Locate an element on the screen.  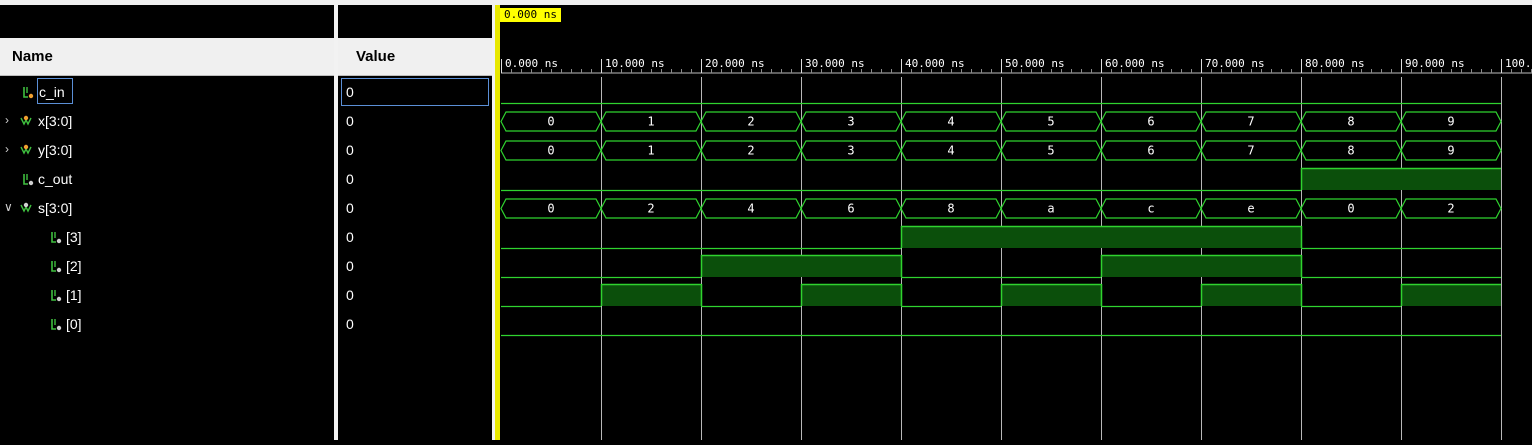
x-bus-value: 0 is located at coordinates (550, 122).